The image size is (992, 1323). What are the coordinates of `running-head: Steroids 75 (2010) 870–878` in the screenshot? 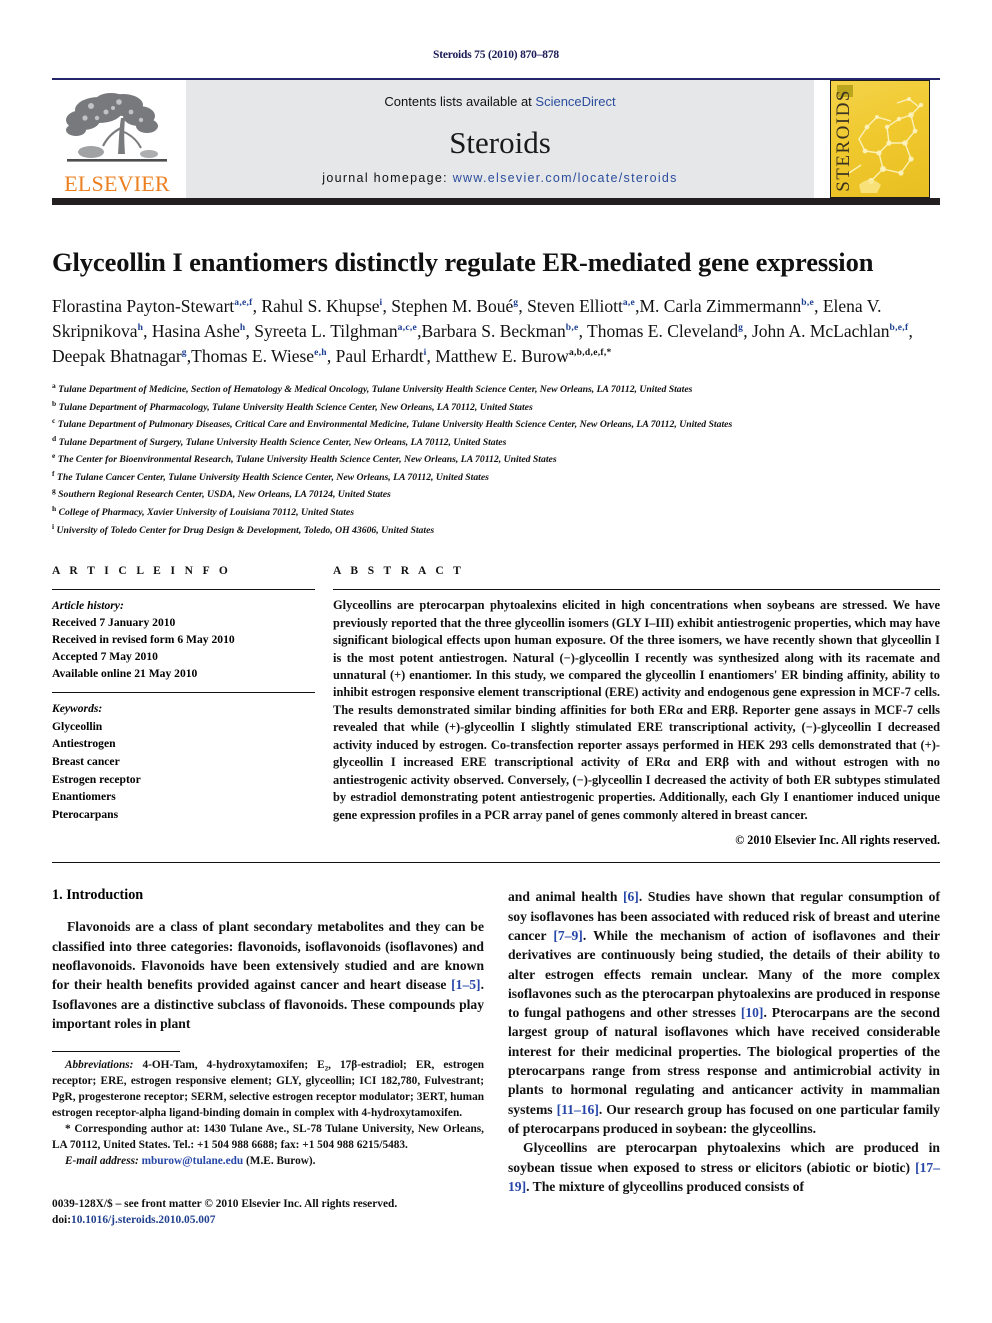 It's located at (496, 55).